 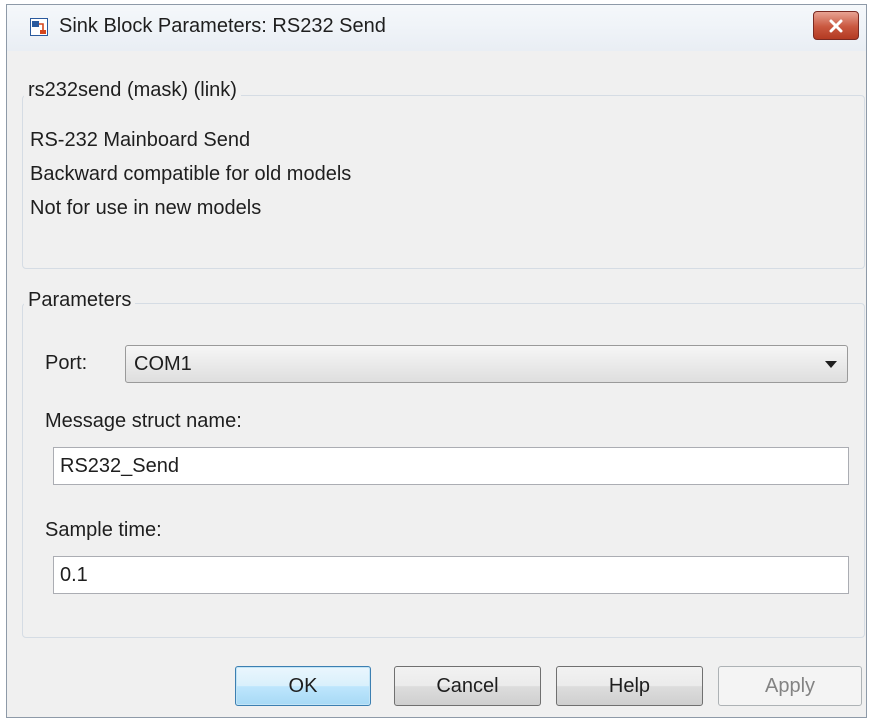 I want to click on description-legend: rs232send (mask) (link), so click(x=132, y=90).